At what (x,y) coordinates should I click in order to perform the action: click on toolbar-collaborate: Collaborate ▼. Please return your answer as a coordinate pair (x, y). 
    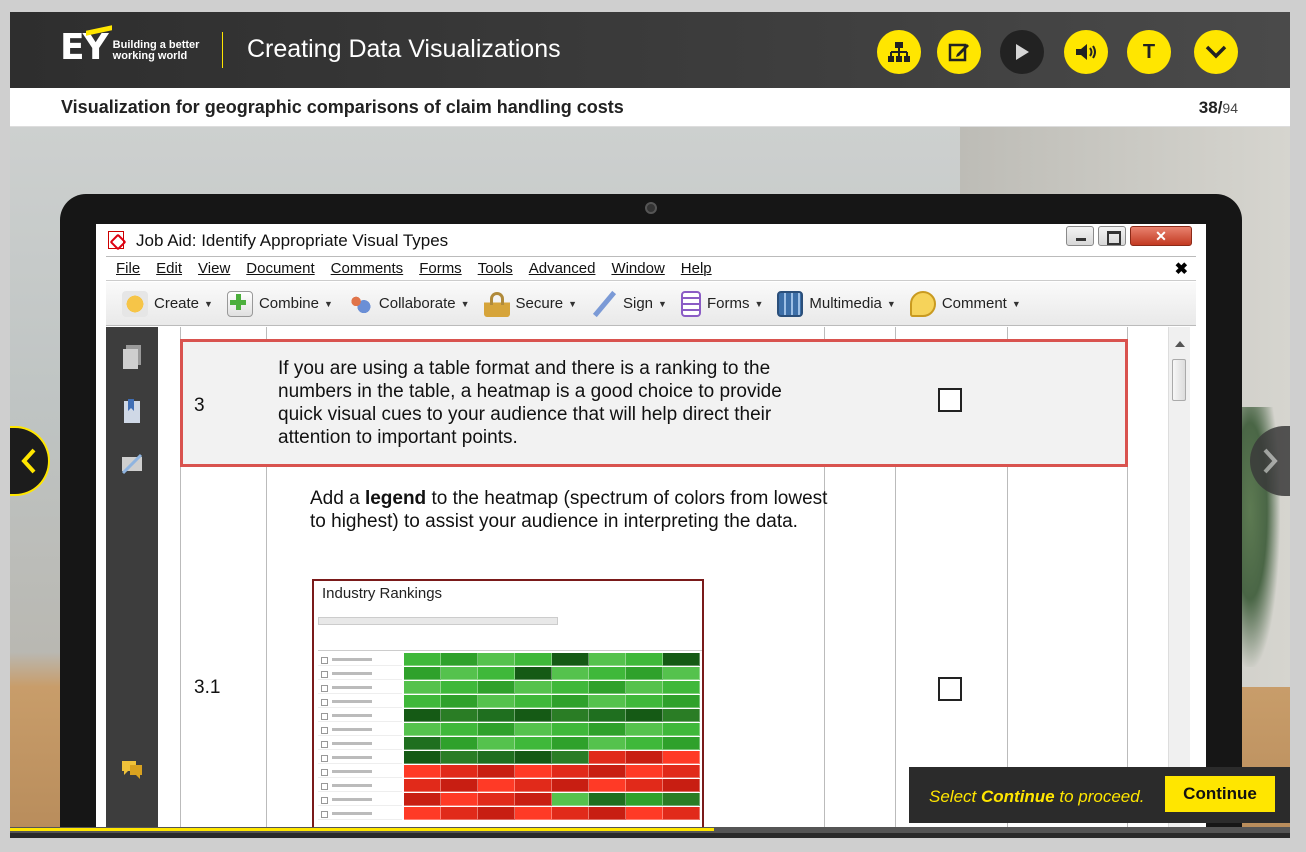
    Looking at the image, I should click on (408, 303).